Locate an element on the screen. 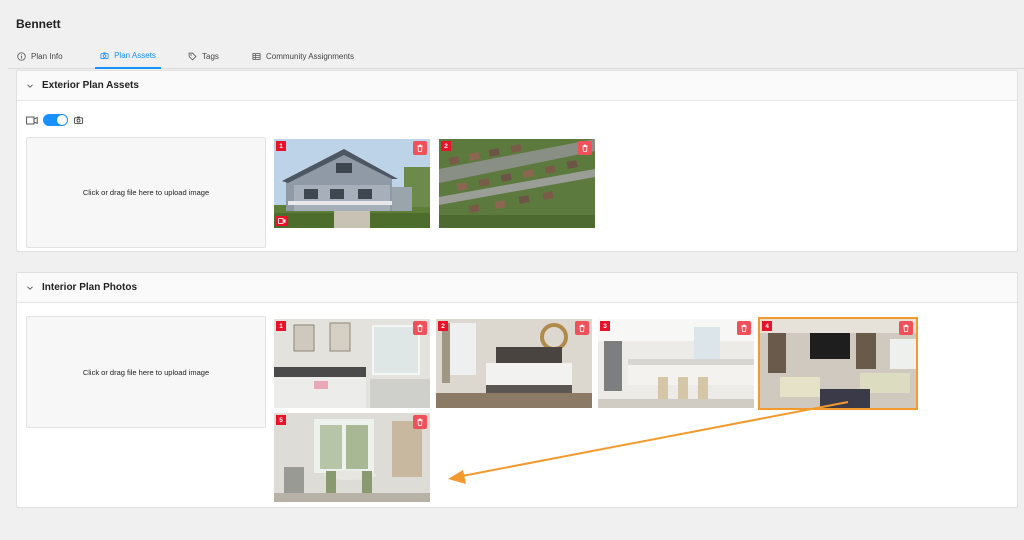 This screenshot has width=1024, height=540. exterior-upload-dropzone: Click or drag file here to upload image is located at coordinates (146, 192).